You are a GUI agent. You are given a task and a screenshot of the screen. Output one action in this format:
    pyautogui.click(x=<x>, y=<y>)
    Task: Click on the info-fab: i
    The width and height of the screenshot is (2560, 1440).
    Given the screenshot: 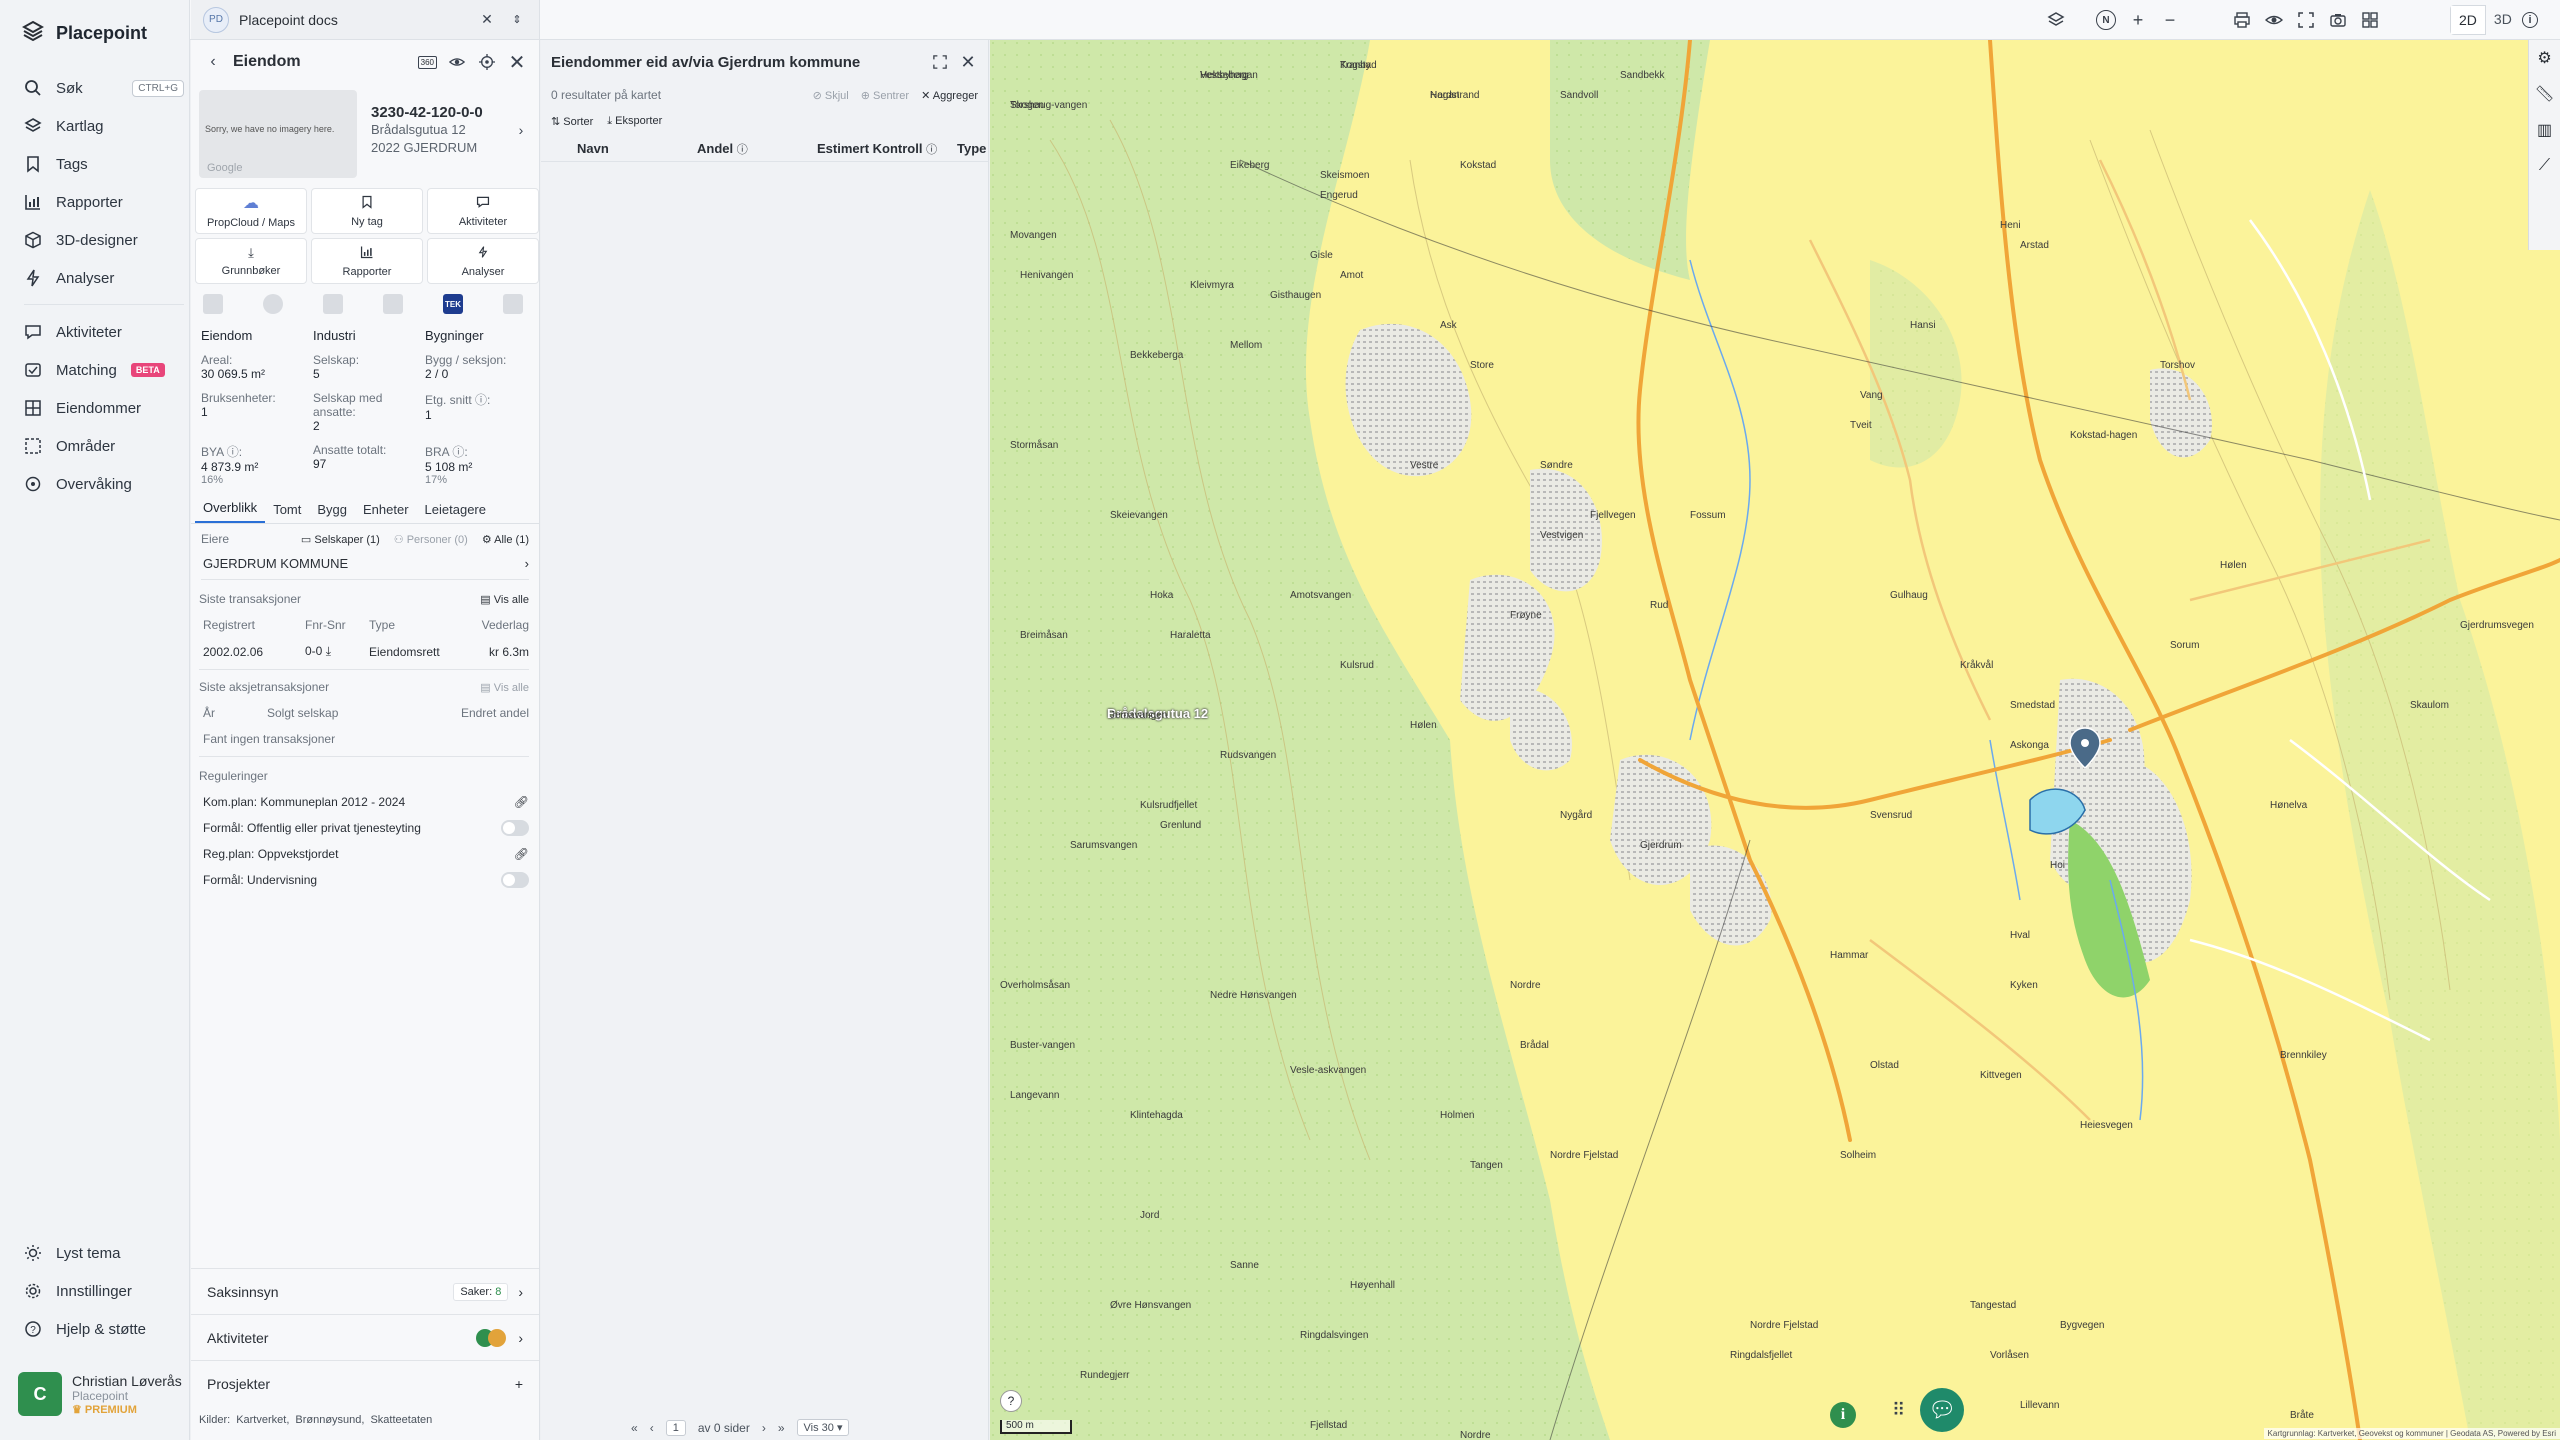 What is the action you would take?
    pyautogui.click(x=1843, y=1415)
    